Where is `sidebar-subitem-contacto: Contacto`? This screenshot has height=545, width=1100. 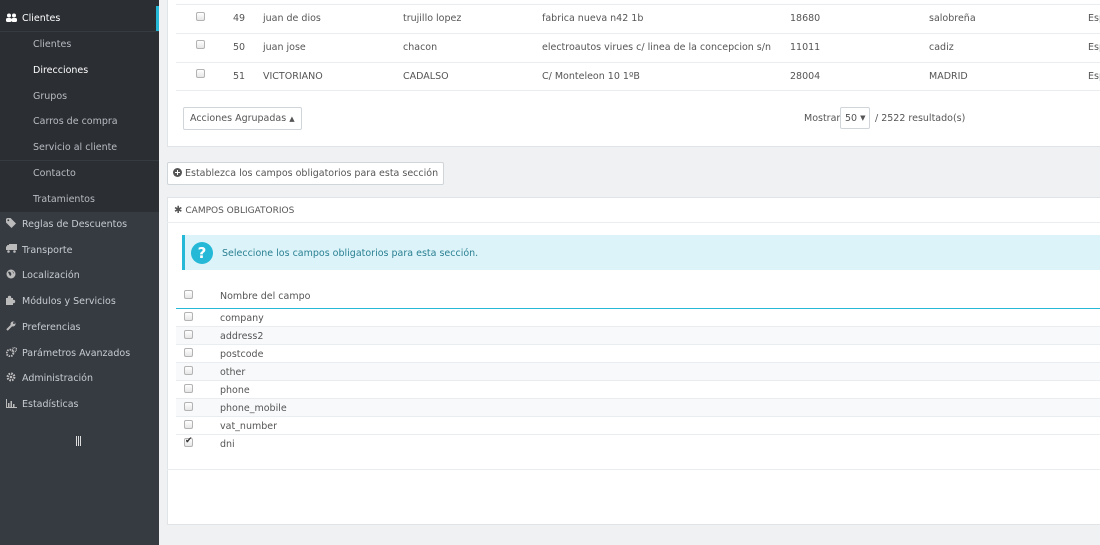
sidebar-subitem-contacto: Contacto is located at coordinates (79, 173).